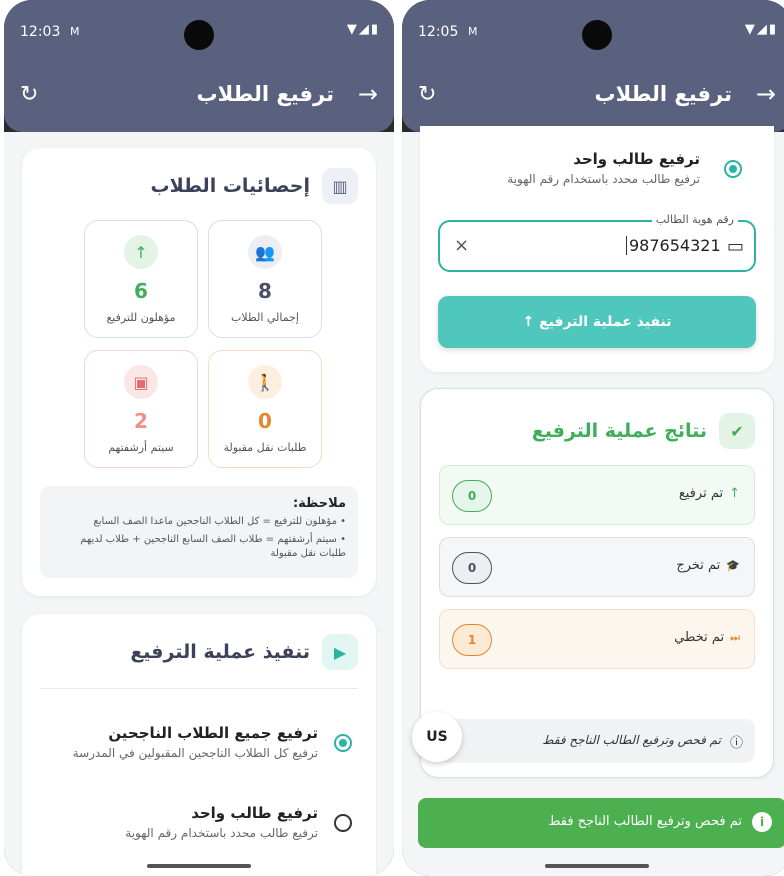 This screenshot has width=784, height=876. Describe the element at coordinates (762, 822) in the screenshot. I see `info-icon: i` at that location.